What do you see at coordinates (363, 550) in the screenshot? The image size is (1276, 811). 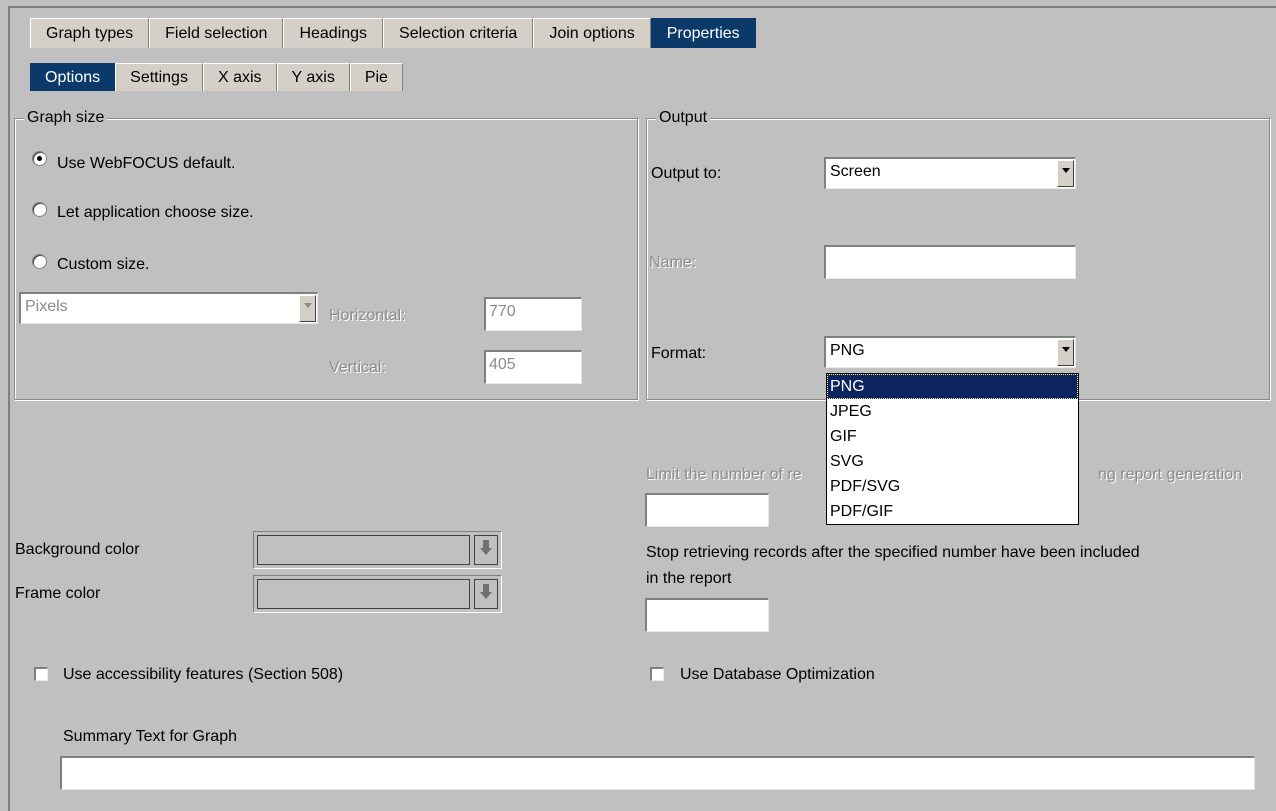 I see `background-color-swatch` at bounding box center [363, 550].